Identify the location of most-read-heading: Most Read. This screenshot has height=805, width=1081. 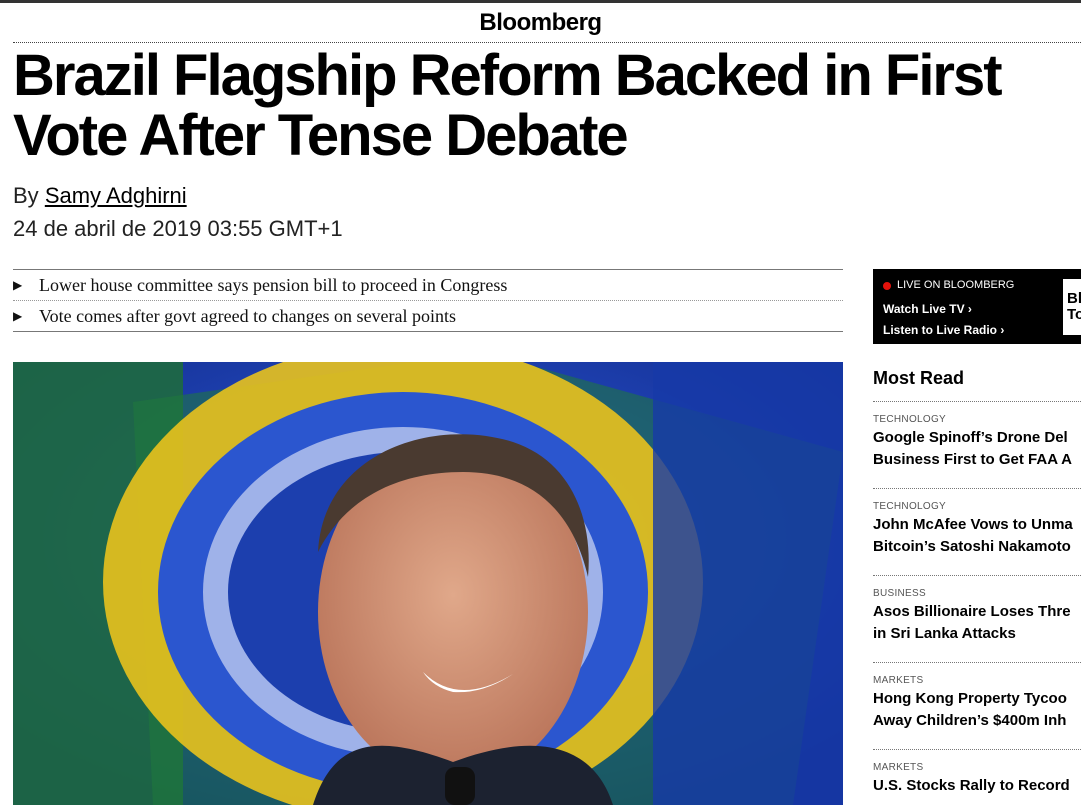
(919, 378).